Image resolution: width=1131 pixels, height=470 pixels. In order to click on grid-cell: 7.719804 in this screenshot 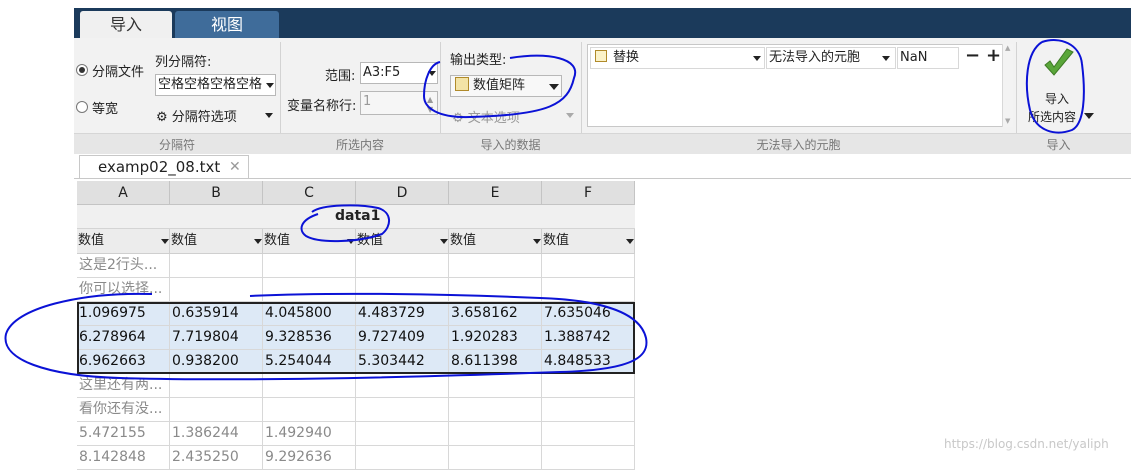, I will do `click(216, 338)`.